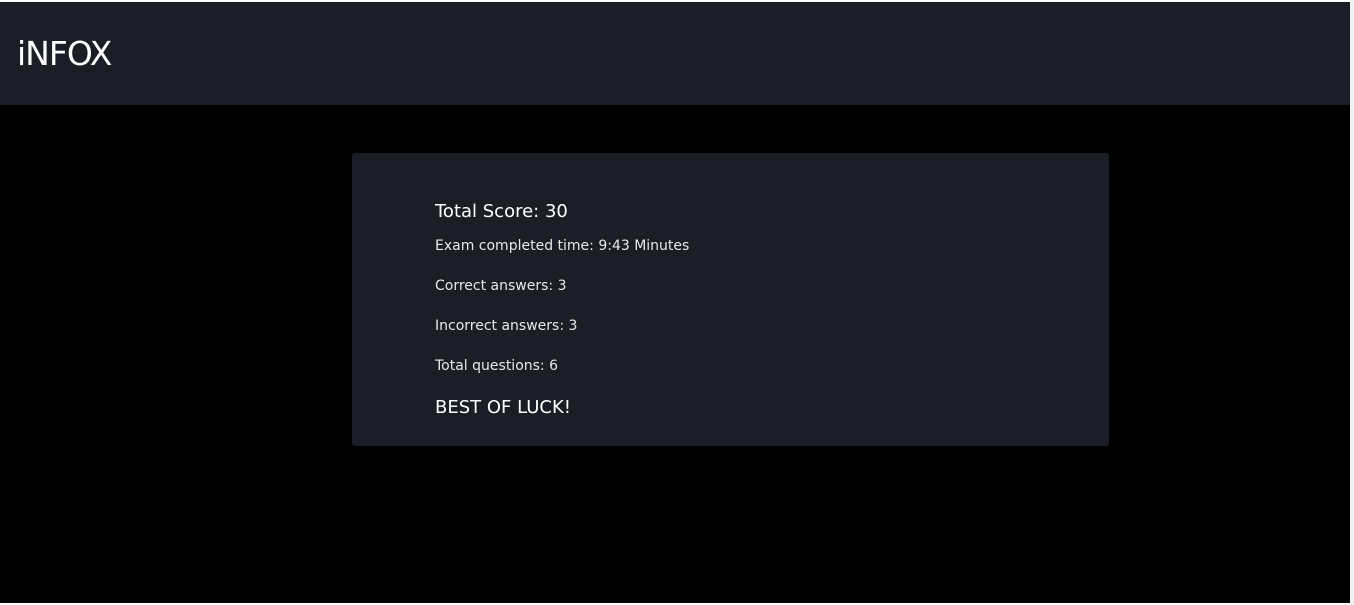 The height and width of the screenshot is (605, 1354). What do you see at coordinates (64, 54) in the screenshot?
I see `brand-logo: iNFOX` at bounding box center [64, 54].